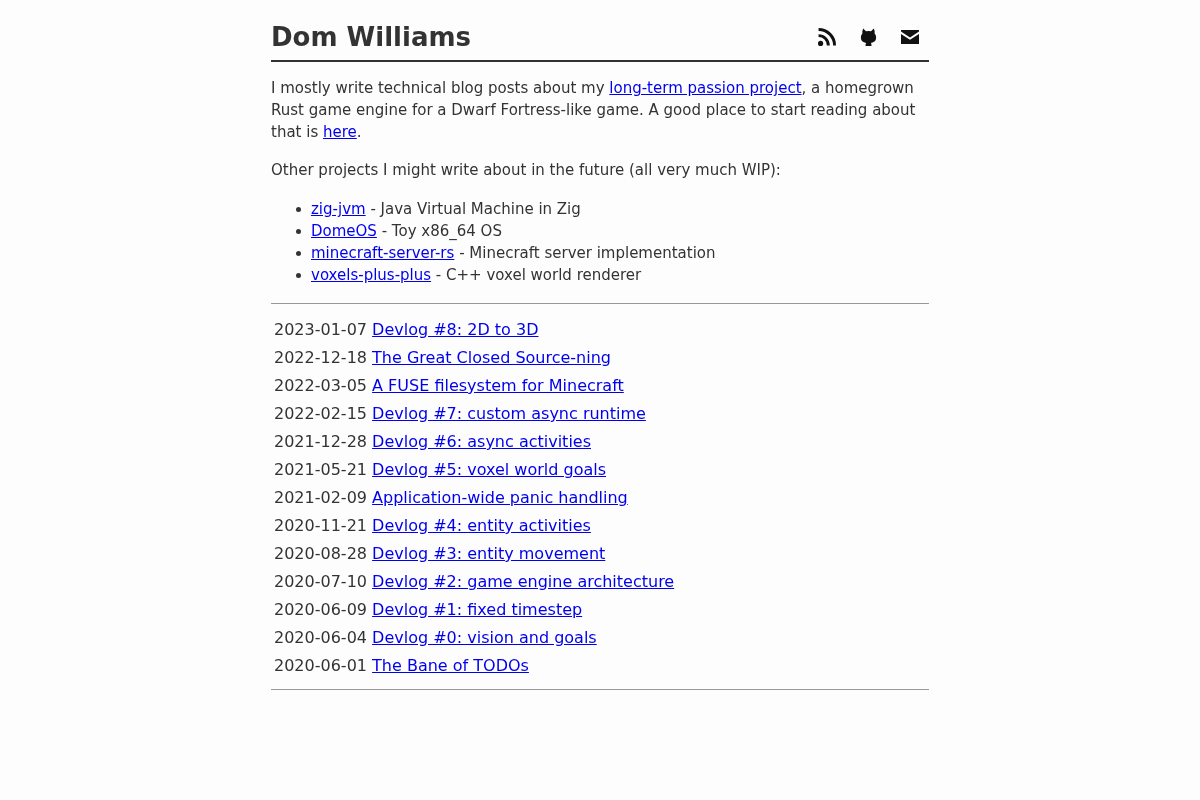 This screenshot has height=800, width=1200. I want to click on github-icon, so click(868, 37).